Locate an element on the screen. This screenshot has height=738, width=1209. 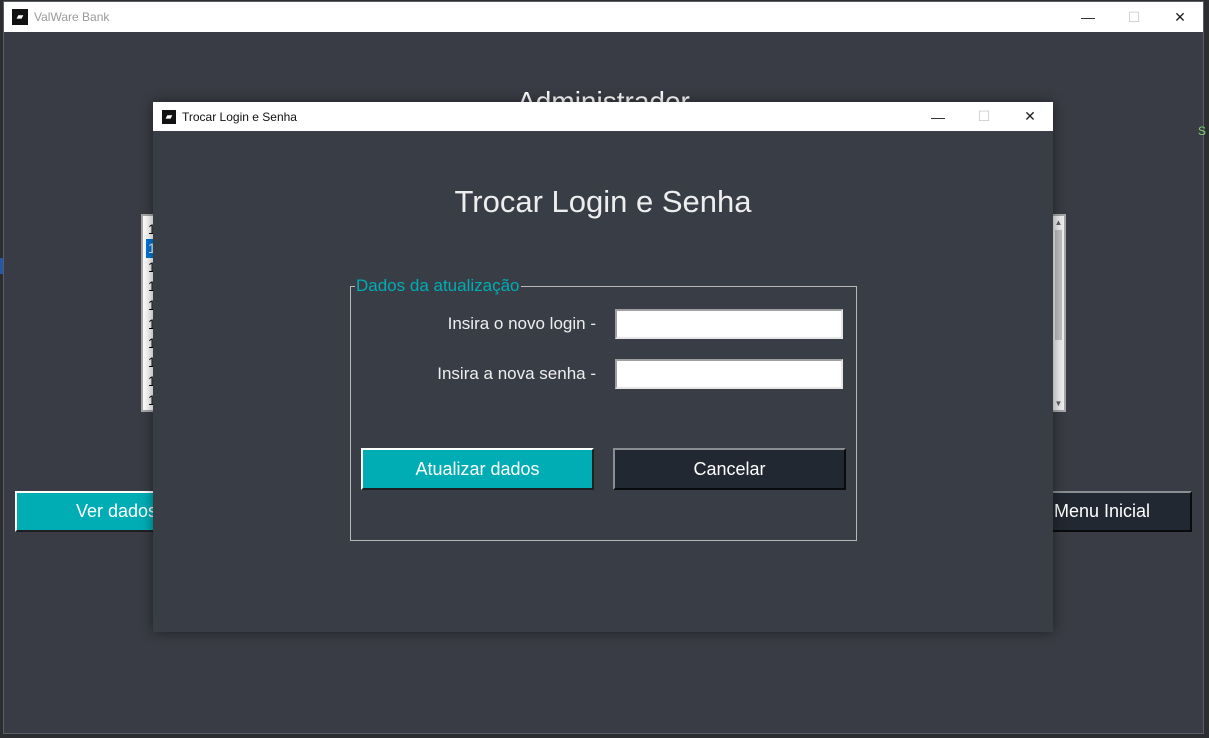
dialog-titlebar: ▰ Trocar Login e Senha — ☐ ✕ is located at coordinates (603, 116).